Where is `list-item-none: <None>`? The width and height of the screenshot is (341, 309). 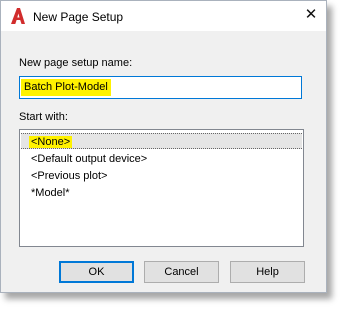
list-item-none: <None> is located at coordinates (161, 141).